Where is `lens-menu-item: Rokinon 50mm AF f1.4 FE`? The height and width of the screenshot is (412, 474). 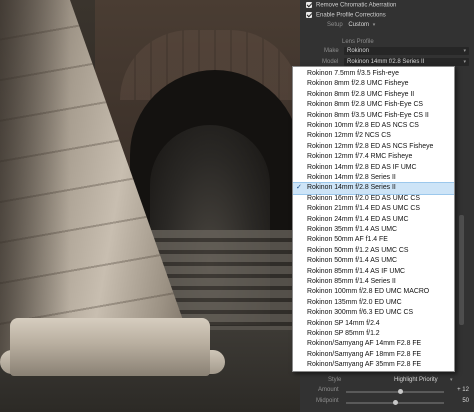
lens-menu-item: Rokinon 50mm AF f1.4 FE is located at coordinates (373, 240).